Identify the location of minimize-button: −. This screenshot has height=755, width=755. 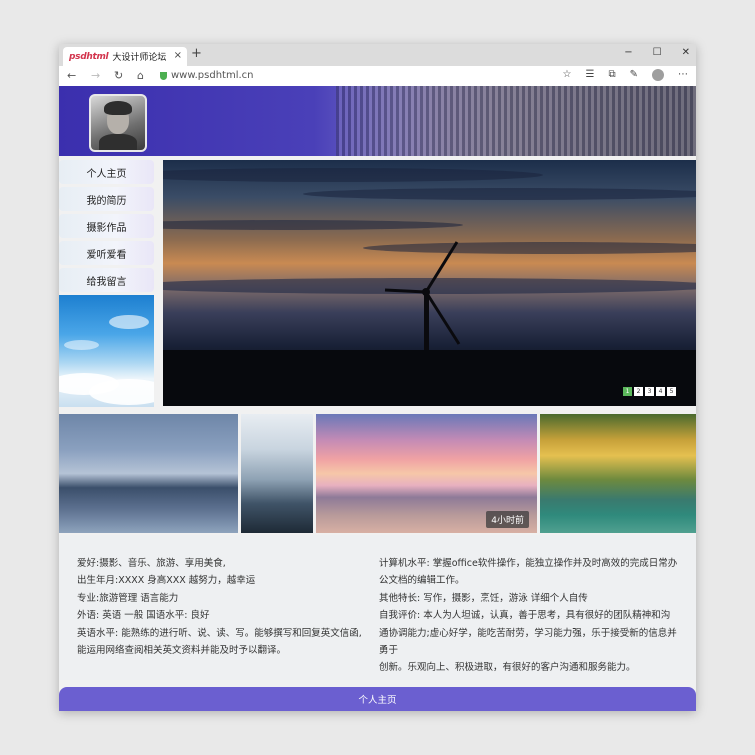
(628, 52).